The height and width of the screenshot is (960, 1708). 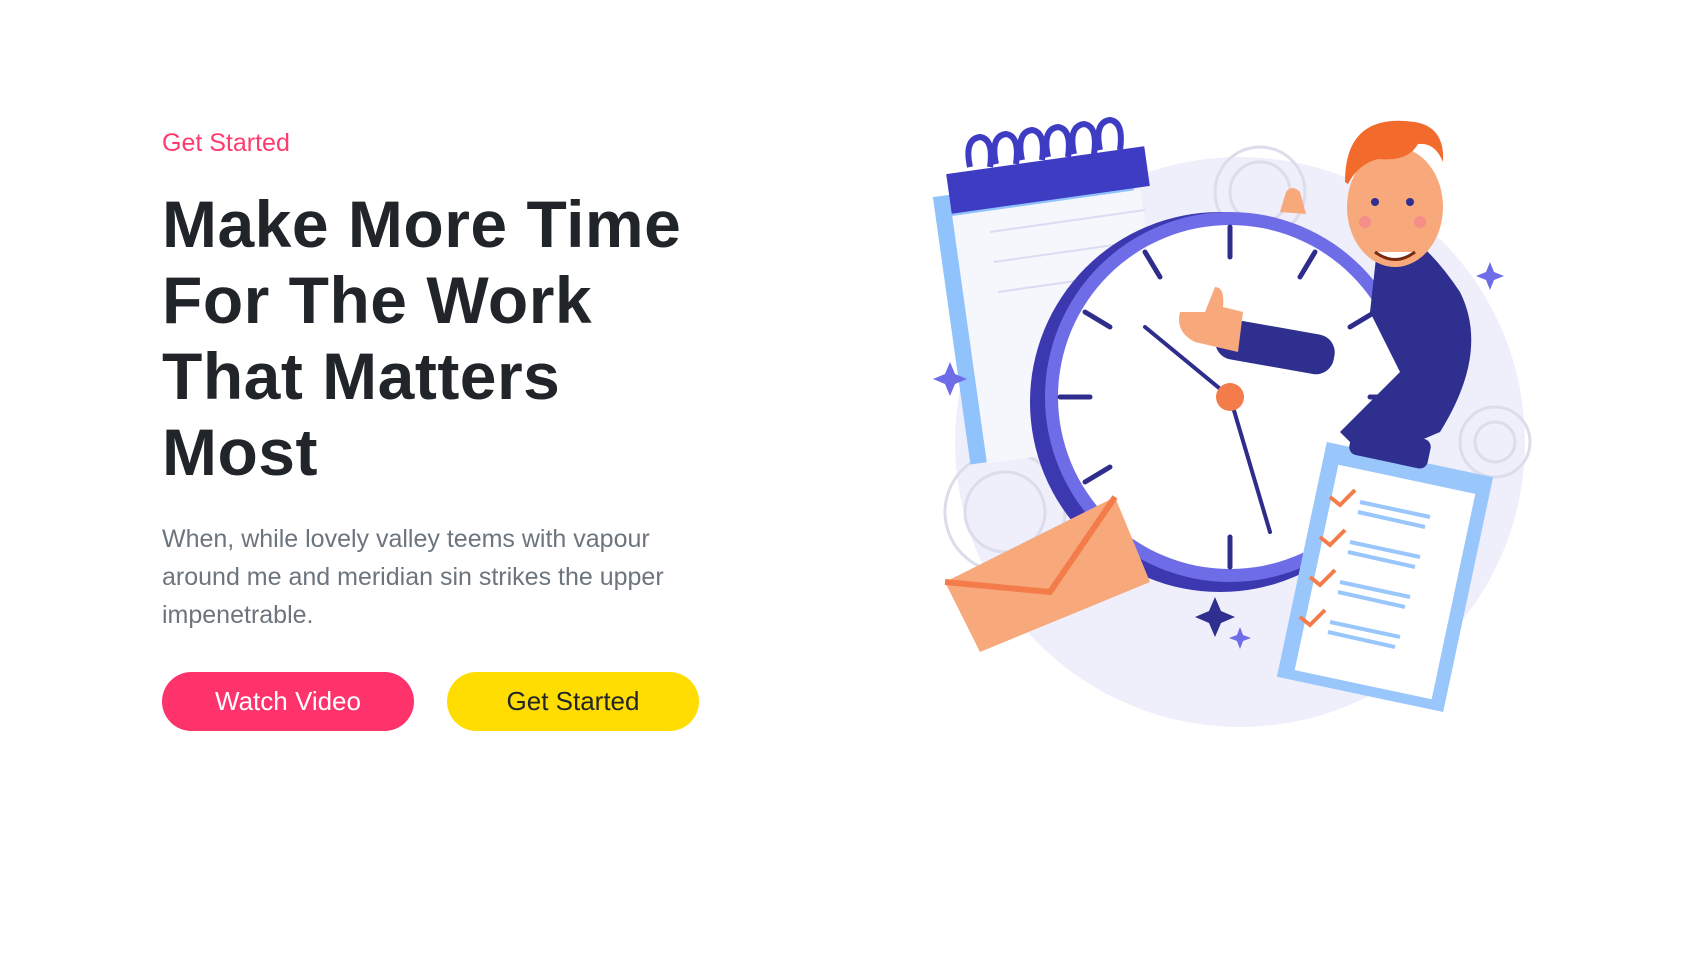 What do you see at coordinates (573, 701) in the screenshot?
I see `get-started-button: Get Started` at bounding box center [573, 701].